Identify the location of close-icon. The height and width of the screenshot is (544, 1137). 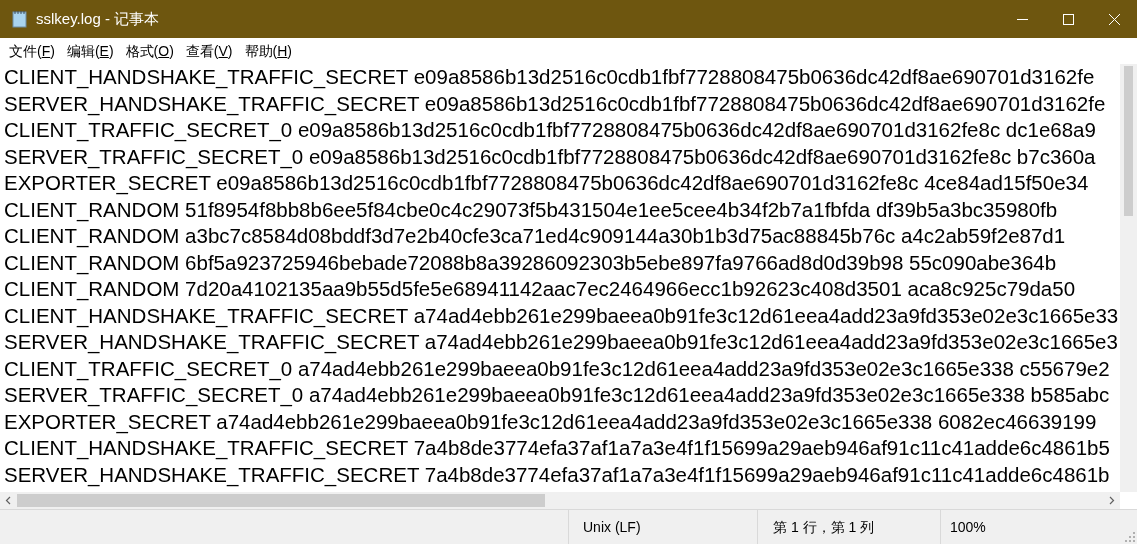
(1114, 19).